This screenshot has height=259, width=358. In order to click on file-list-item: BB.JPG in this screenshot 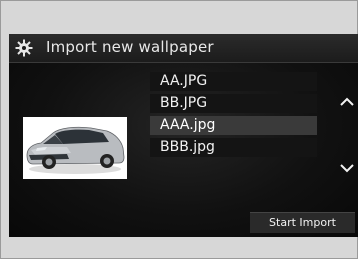, I will do `click(233, 103)`.